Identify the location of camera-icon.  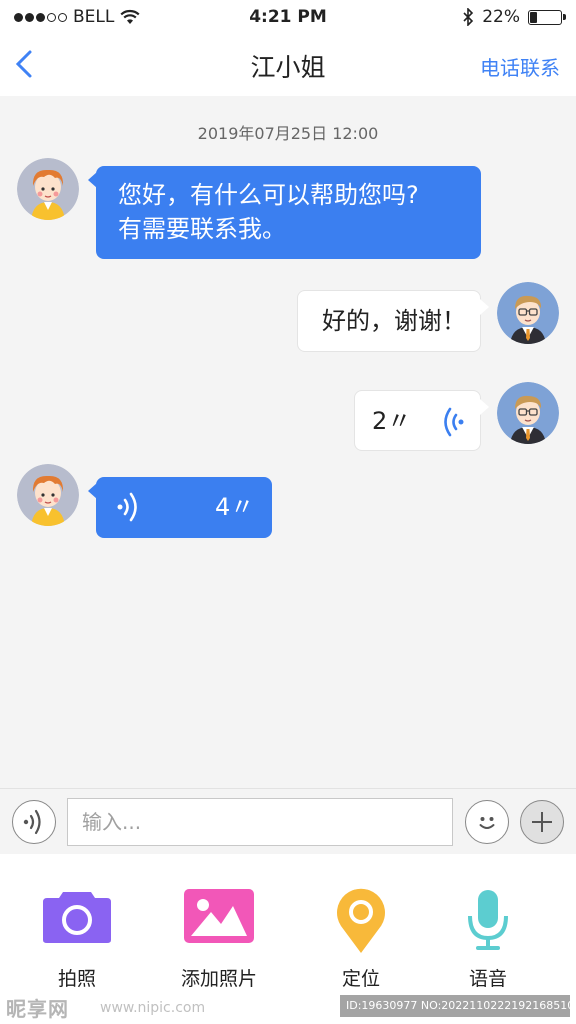
(77, 923).